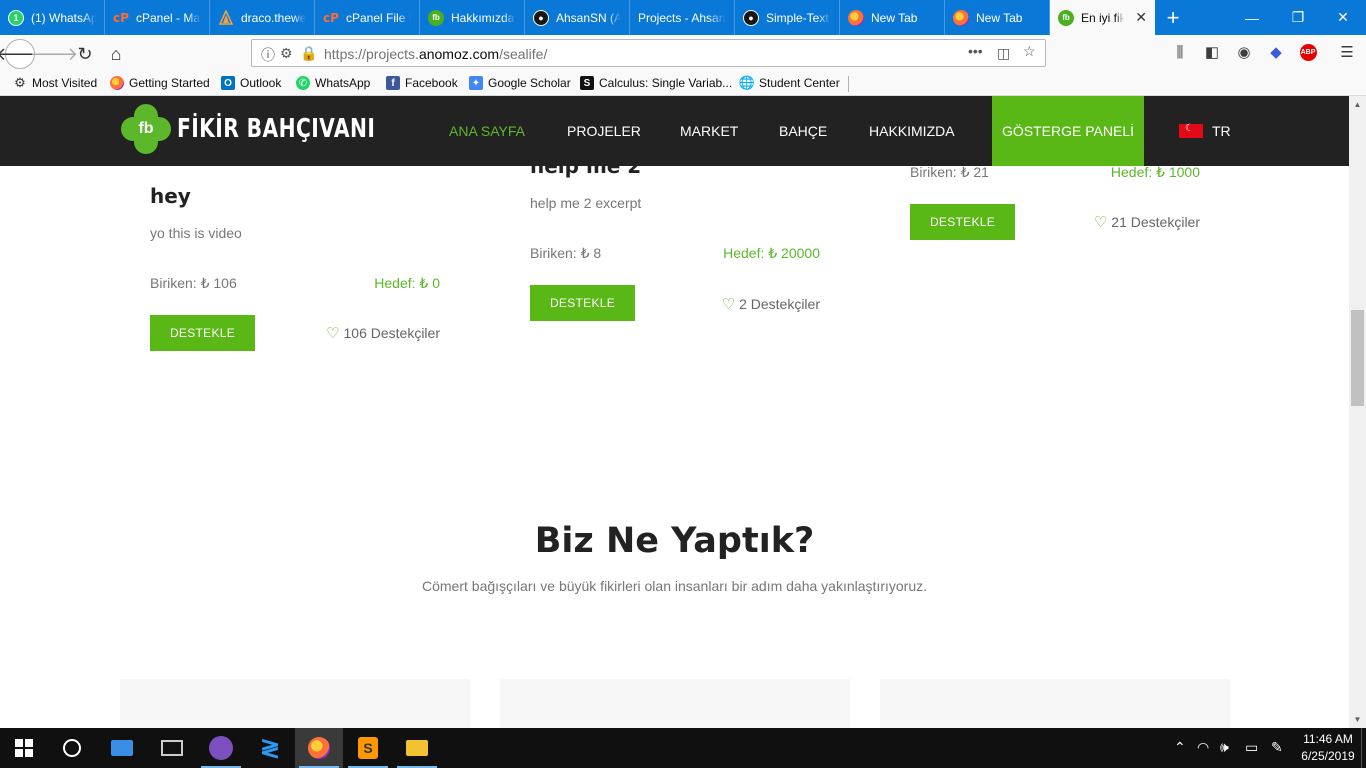 The height and width of the screenshot is (768, 1366). What do you see at coordinates (1180, 52) in the screenshot?
I see `library-icon: ⫼` at bounding box center [1180, 52].